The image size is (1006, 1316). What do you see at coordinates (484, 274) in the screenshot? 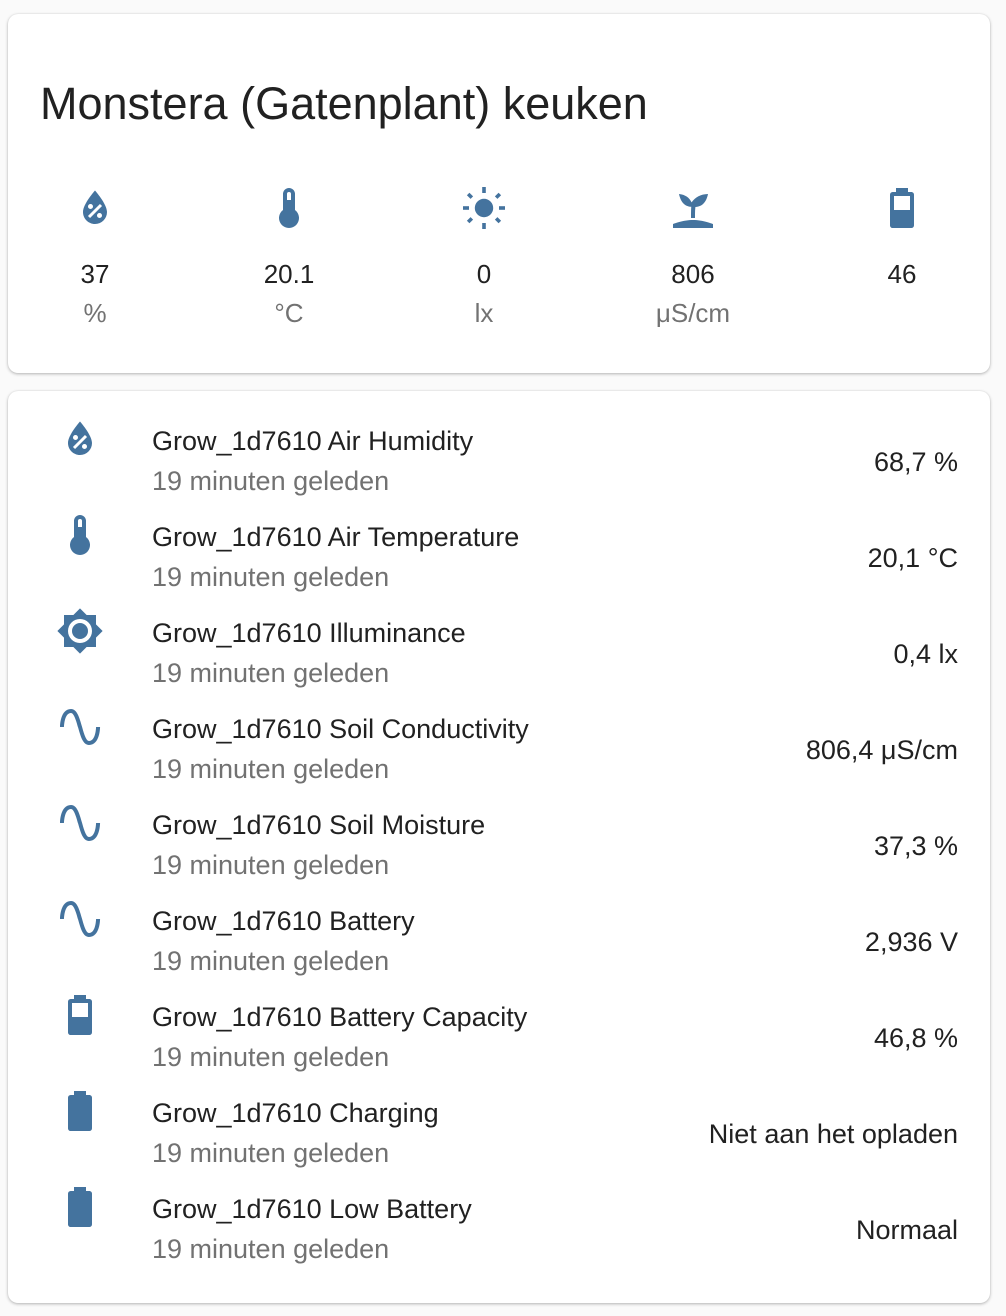
I see `sensor-value: 0` at bounding box center [484, 274].